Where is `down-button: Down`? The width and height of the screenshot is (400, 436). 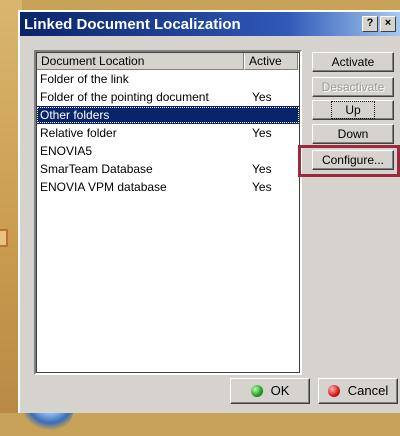 down-button: Down is located at coordinates (353, 134).